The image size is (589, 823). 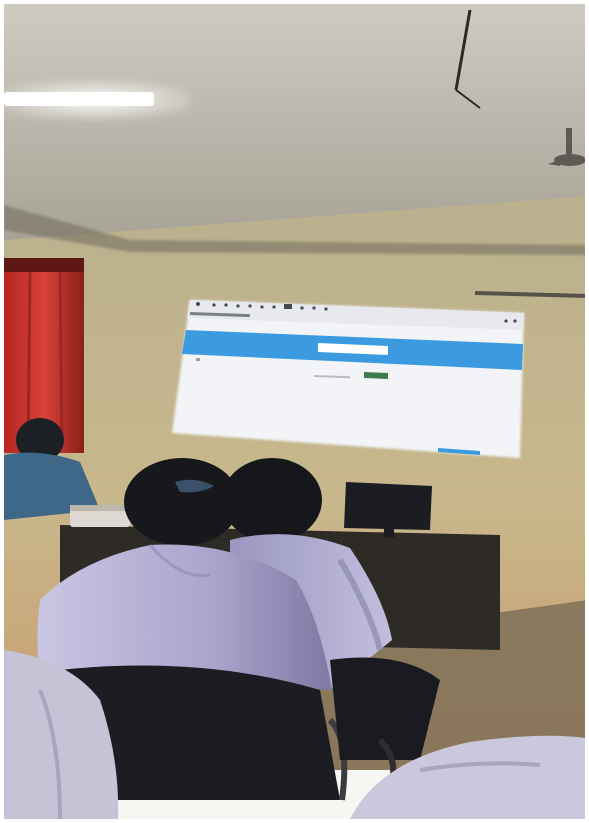 What do you see at coordinates (95, 100) in the screenshot?
I see `fluorescent-tube-icon` at bounding box center [95, 100].